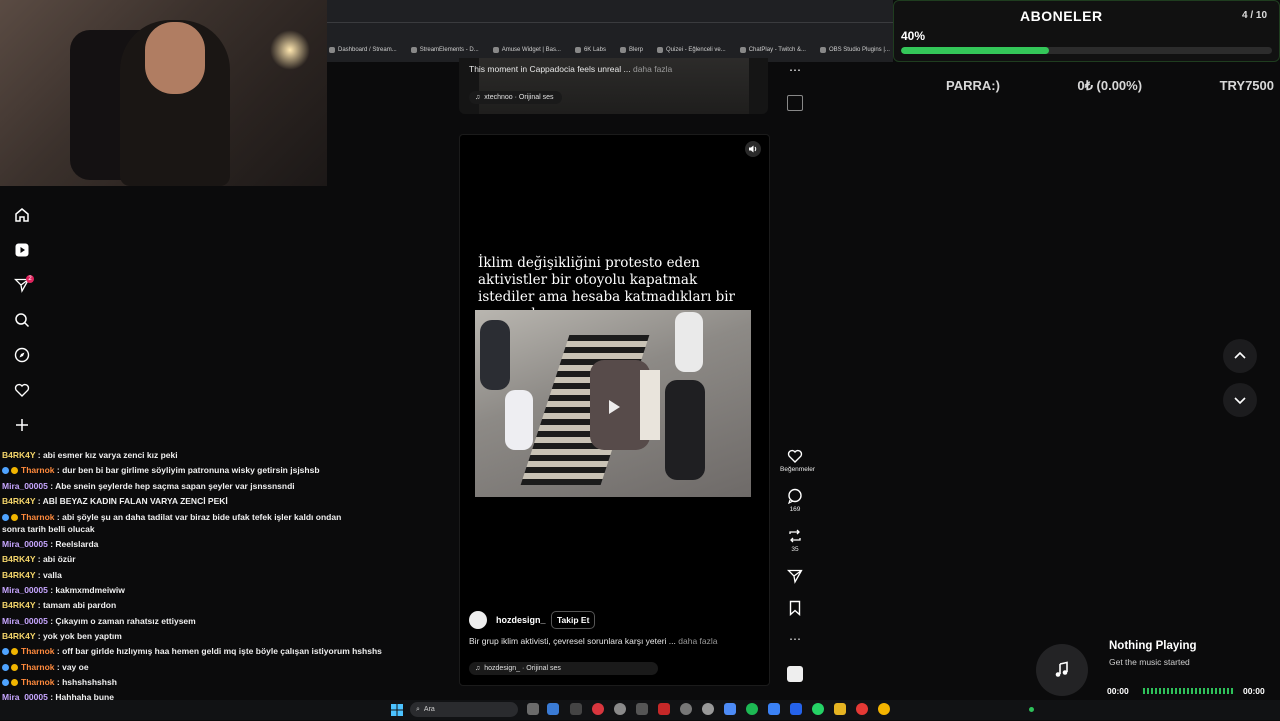  What do you see at coordinates (795, 609) in the screenshot?
I see `save-button` at bounding box center [795, 609].